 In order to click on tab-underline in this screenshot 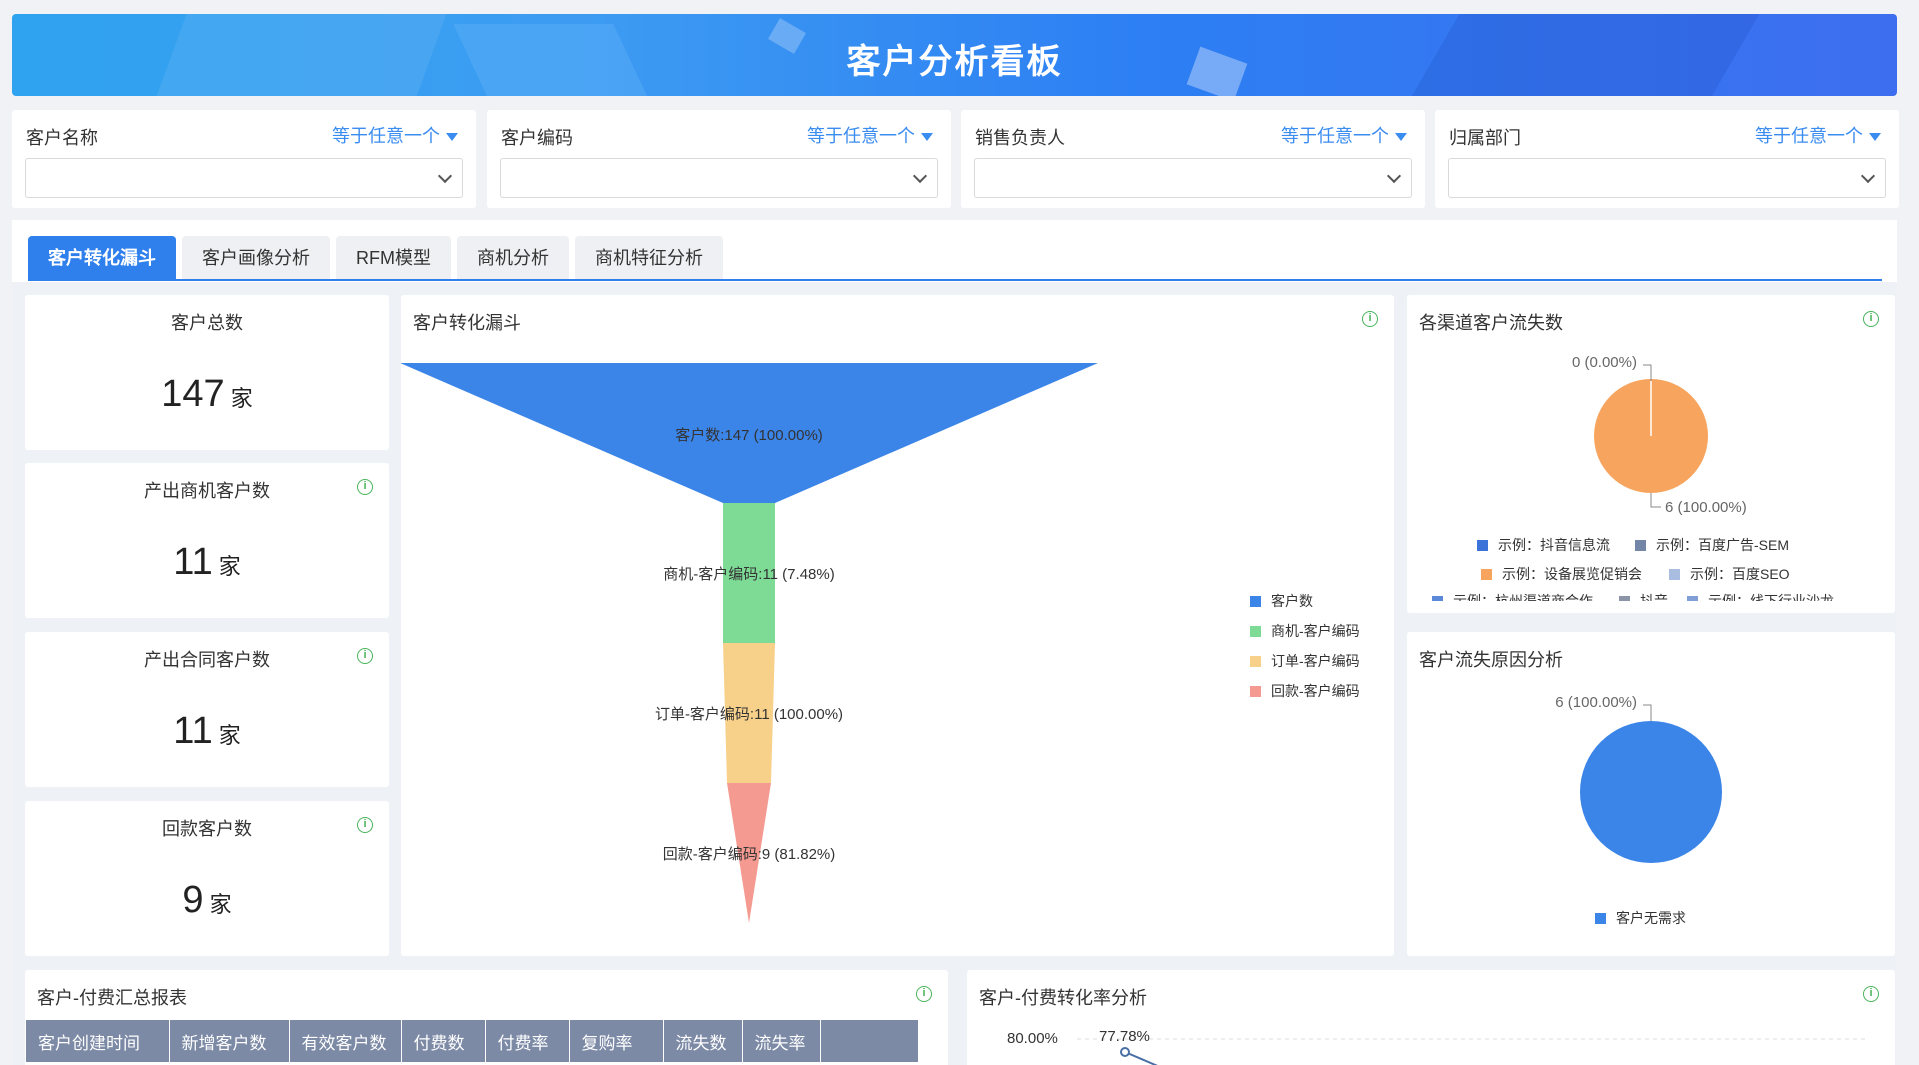, I will do `click(955, 280)`.